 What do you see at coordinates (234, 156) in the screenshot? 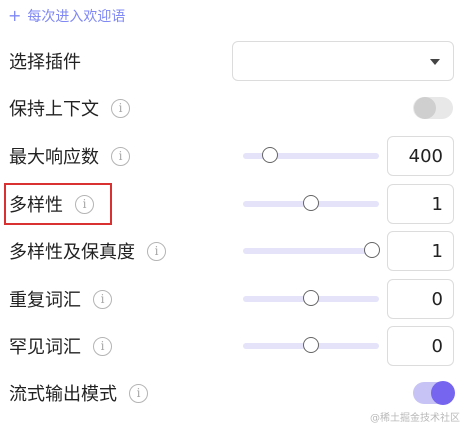
I see `max-tokens-row: 最大响应数 i 400` at bounding box center [234, 156].